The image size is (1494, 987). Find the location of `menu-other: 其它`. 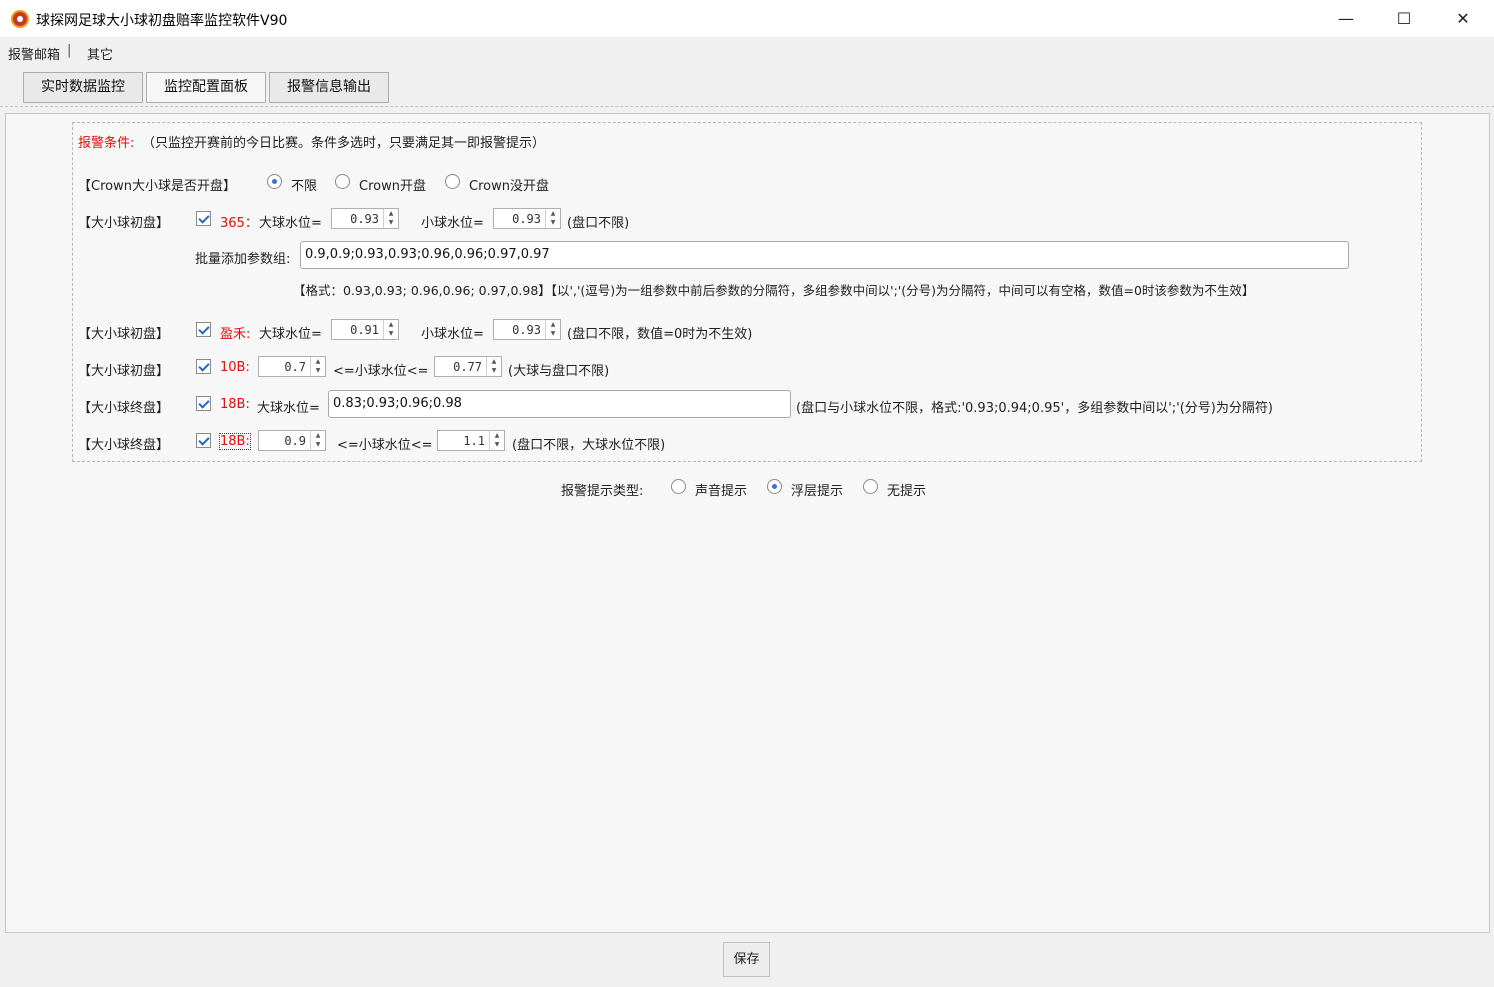

menu-other: 其它 is located at coordinates (100, 53).